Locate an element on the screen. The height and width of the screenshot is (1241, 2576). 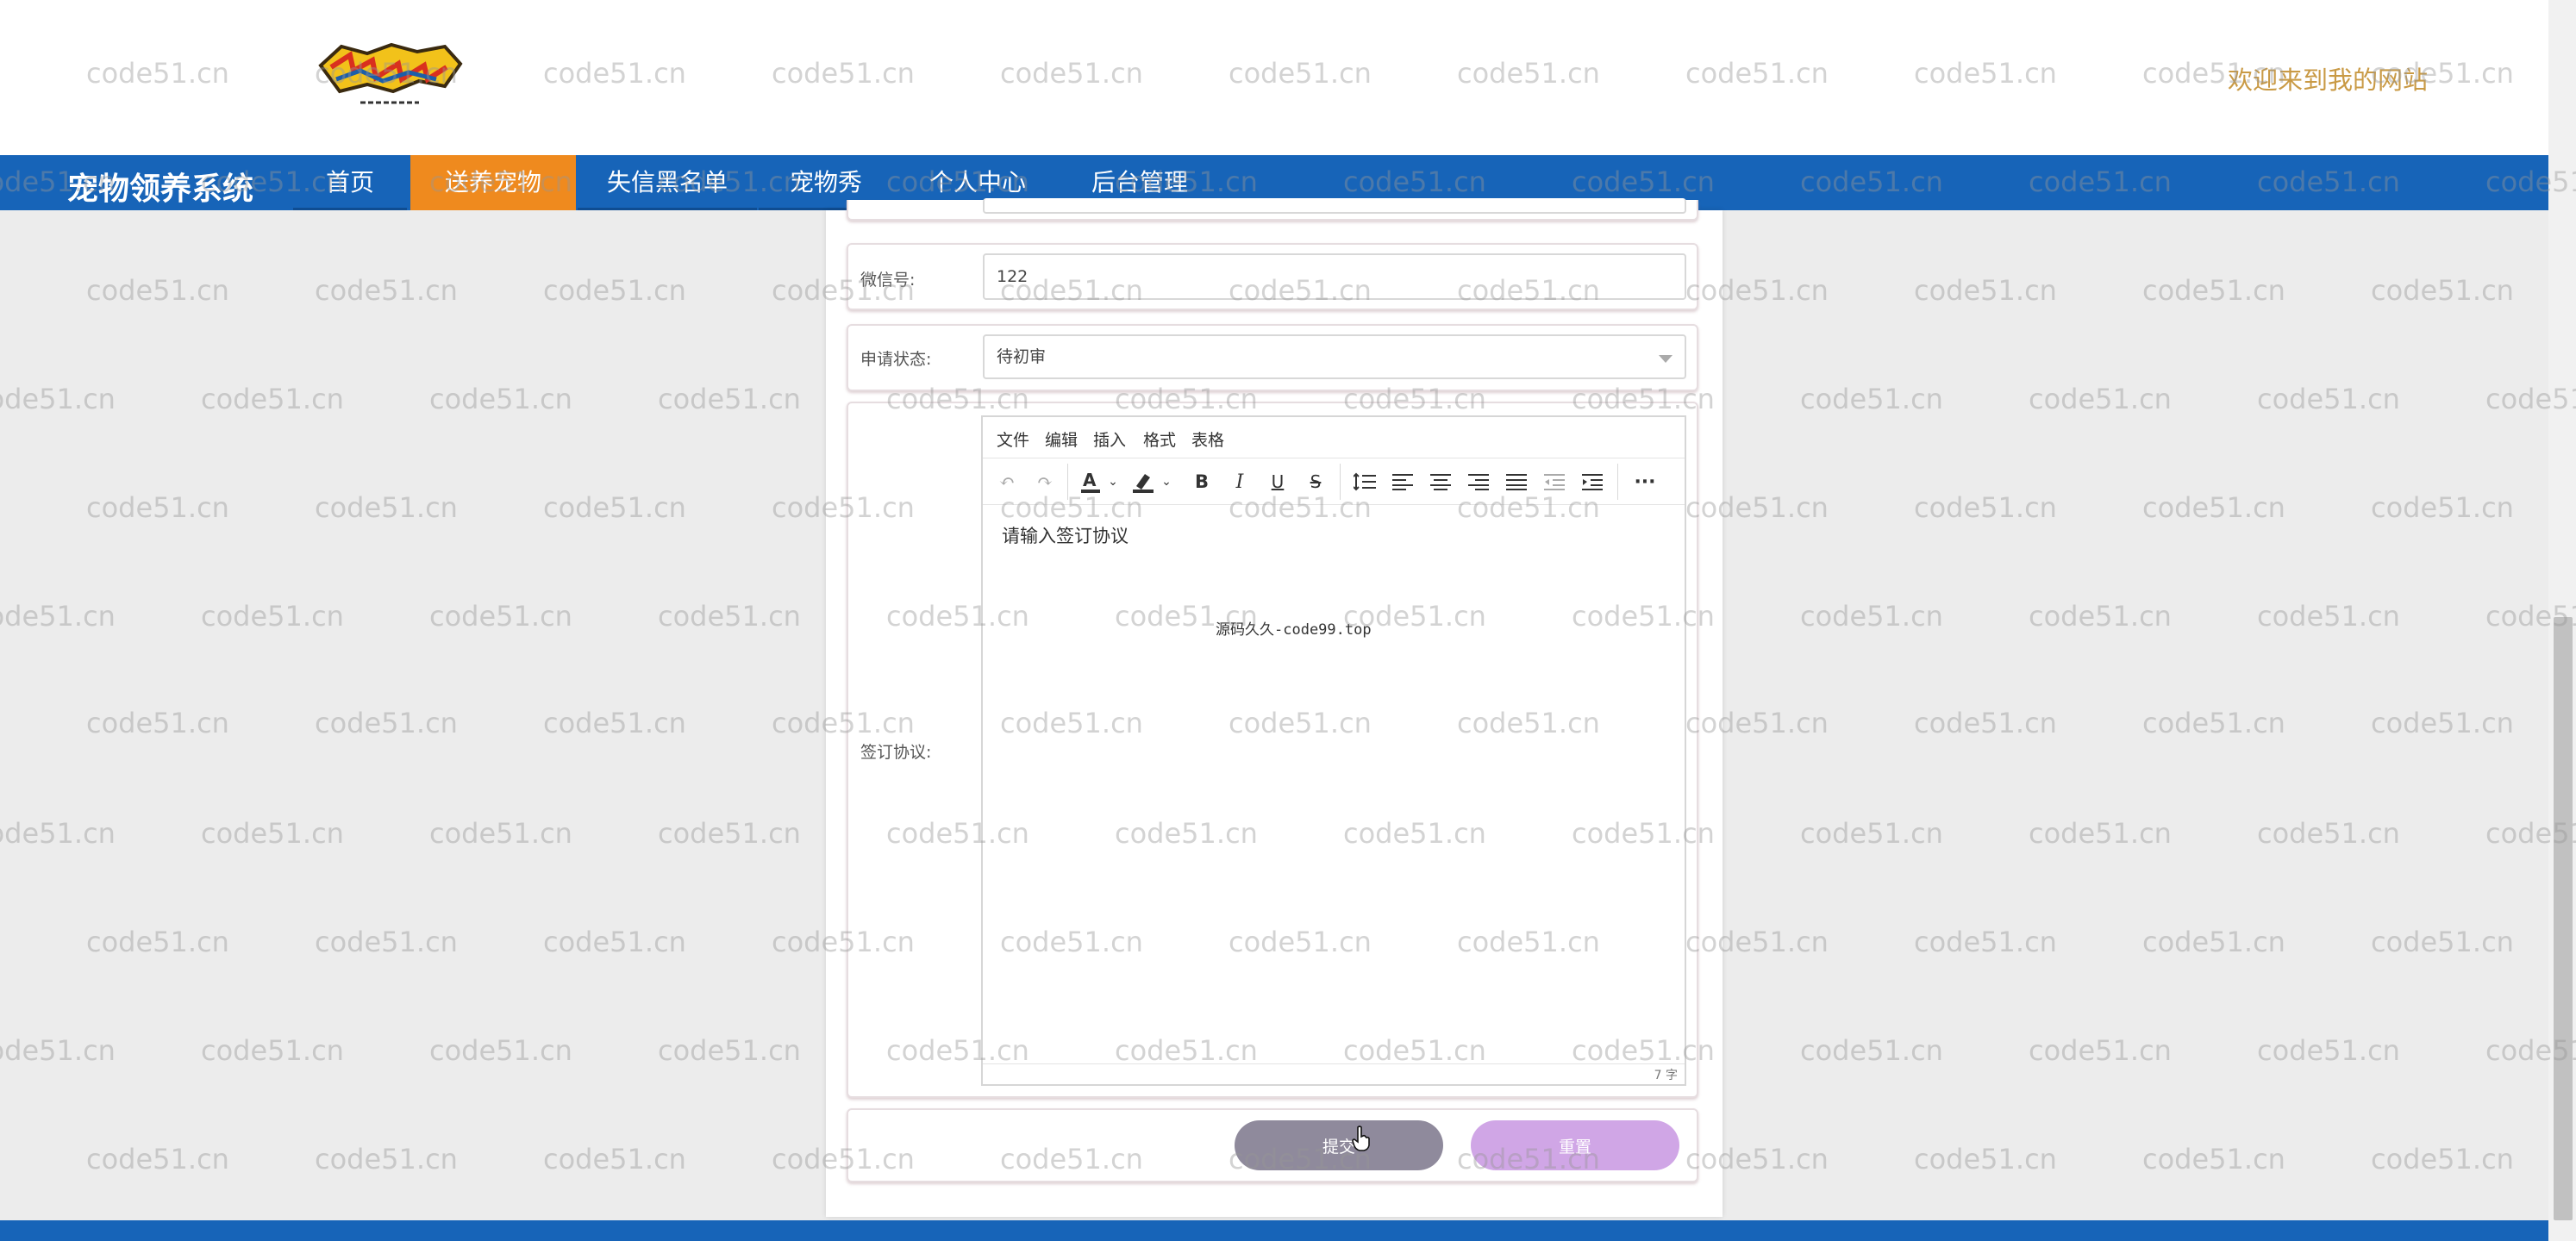
brand-title: 宠物领养系统 is located at coordinates (160, 189).